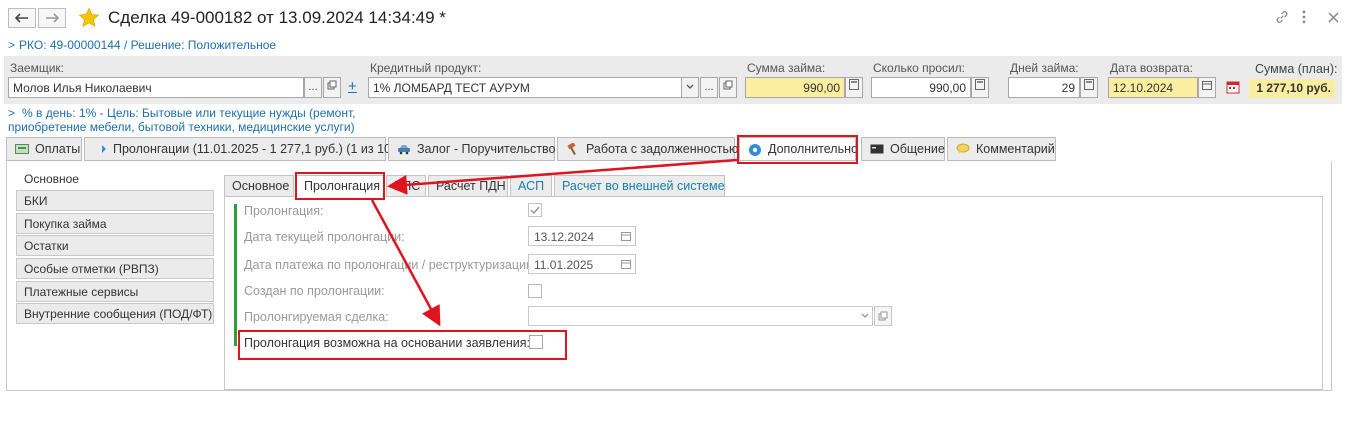 This screenshot has width=1346, height=422. I want to click on terminal-icon, so click(877, 149).